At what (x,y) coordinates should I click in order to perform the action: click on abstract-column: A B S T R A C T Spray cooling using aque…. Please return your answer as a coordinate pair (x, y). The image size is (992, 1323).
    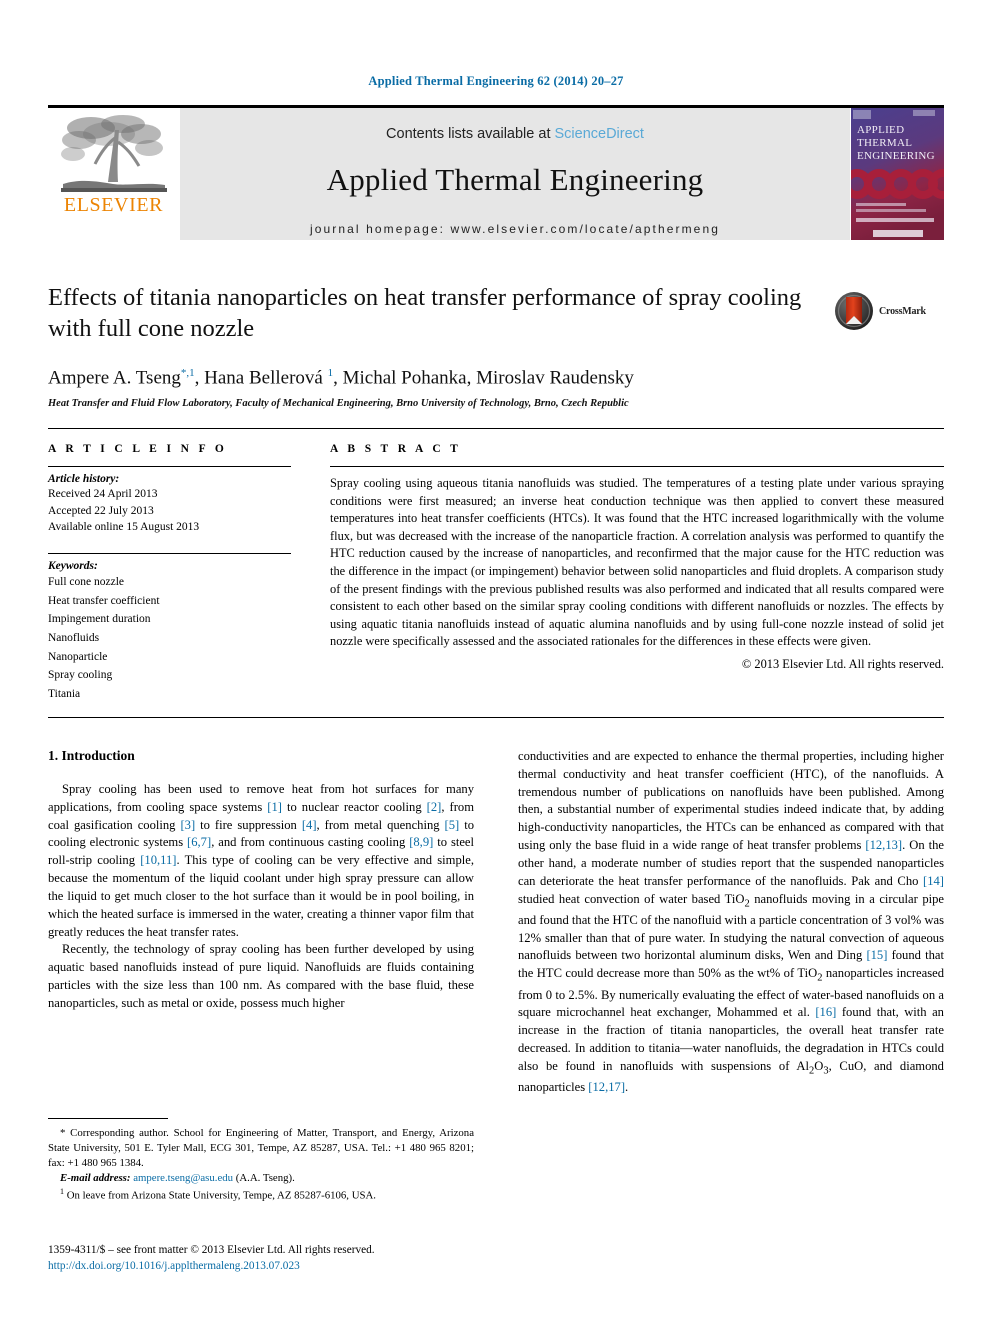
    Looking at the image, I should click on (628, 573).